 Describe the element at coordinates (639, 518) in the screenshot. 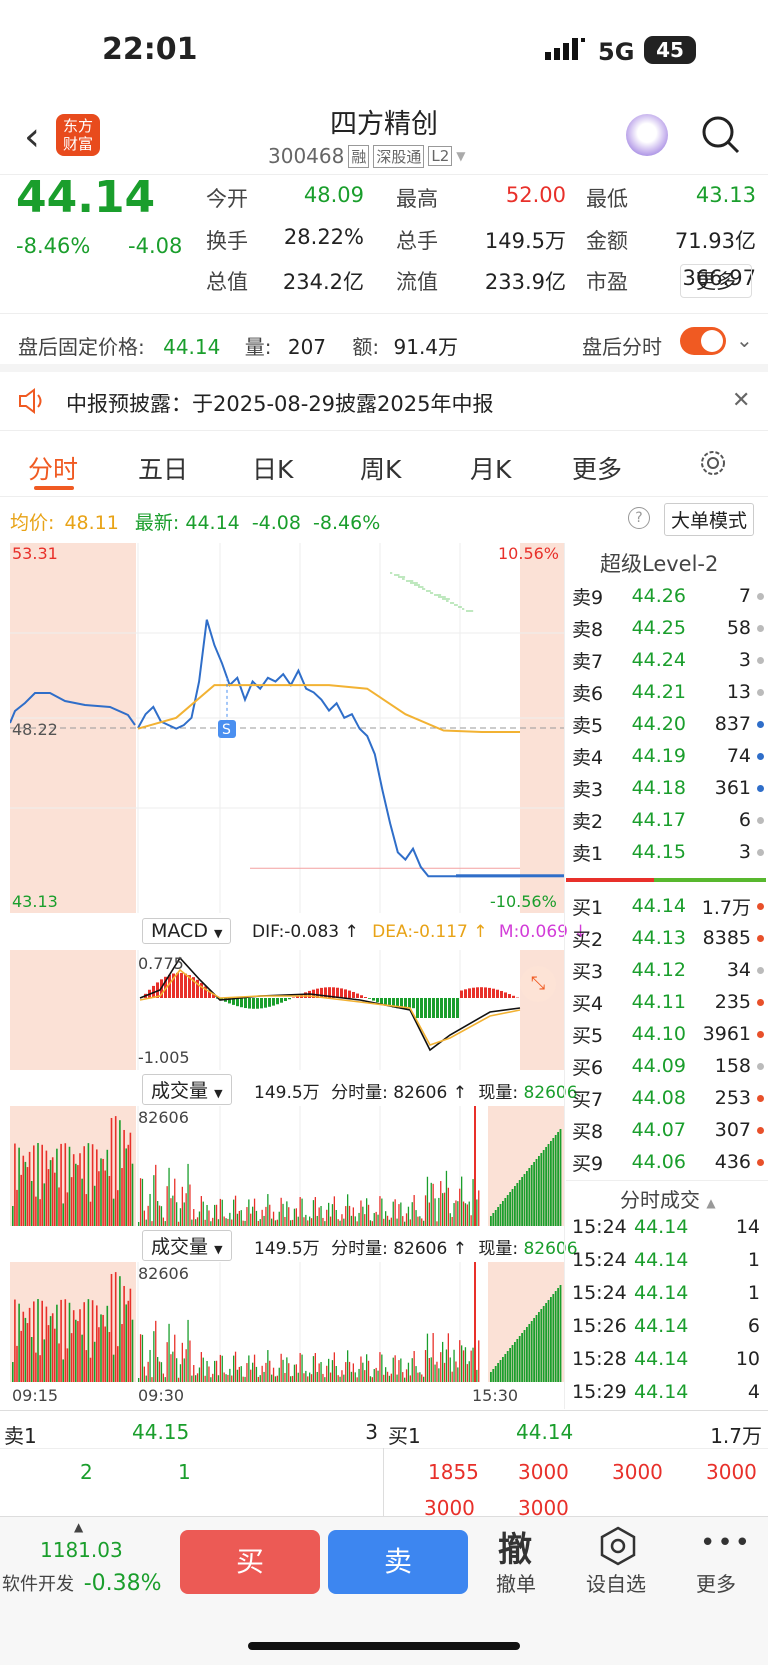

I see `help-icon: ?` at that location.